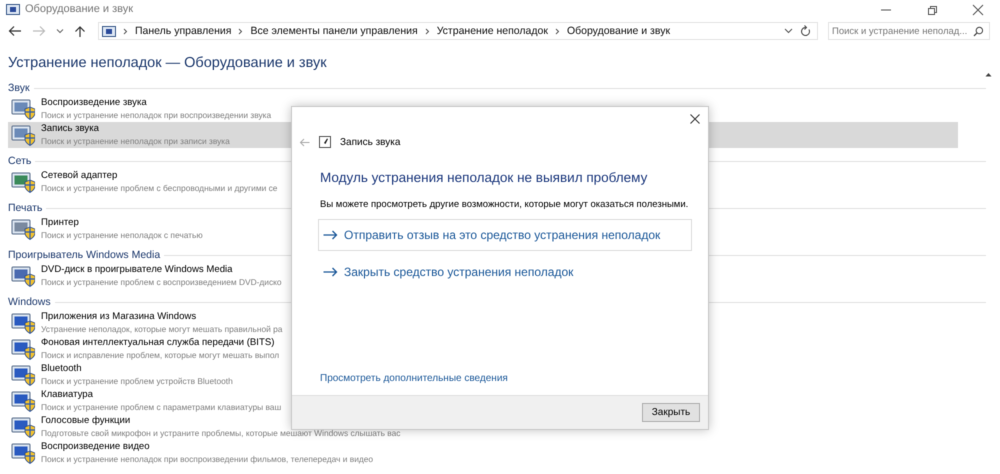 Image resolution: width=1000 pixels, height=474 pixels. I want to click on item-title: Фоновая интеллектуальная служба передачи (BITS), so click(158, 343).